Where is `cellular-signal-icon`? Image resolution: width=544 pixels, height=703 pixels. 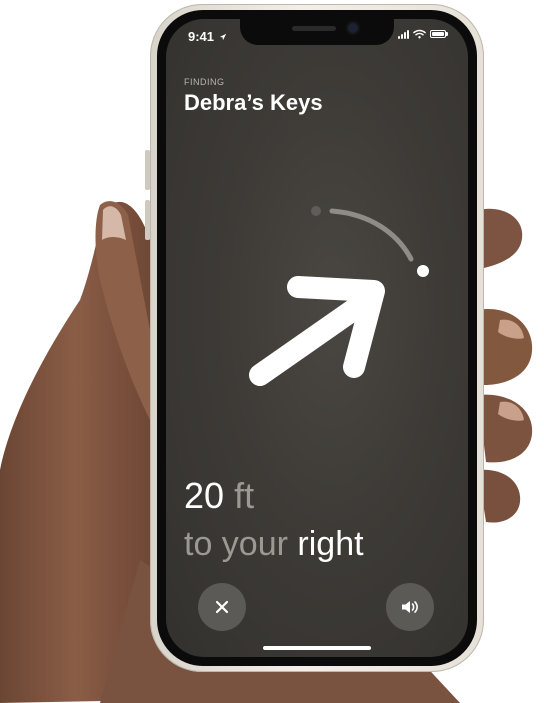 cellular-signal-icon is located at coordinates (403, 34).